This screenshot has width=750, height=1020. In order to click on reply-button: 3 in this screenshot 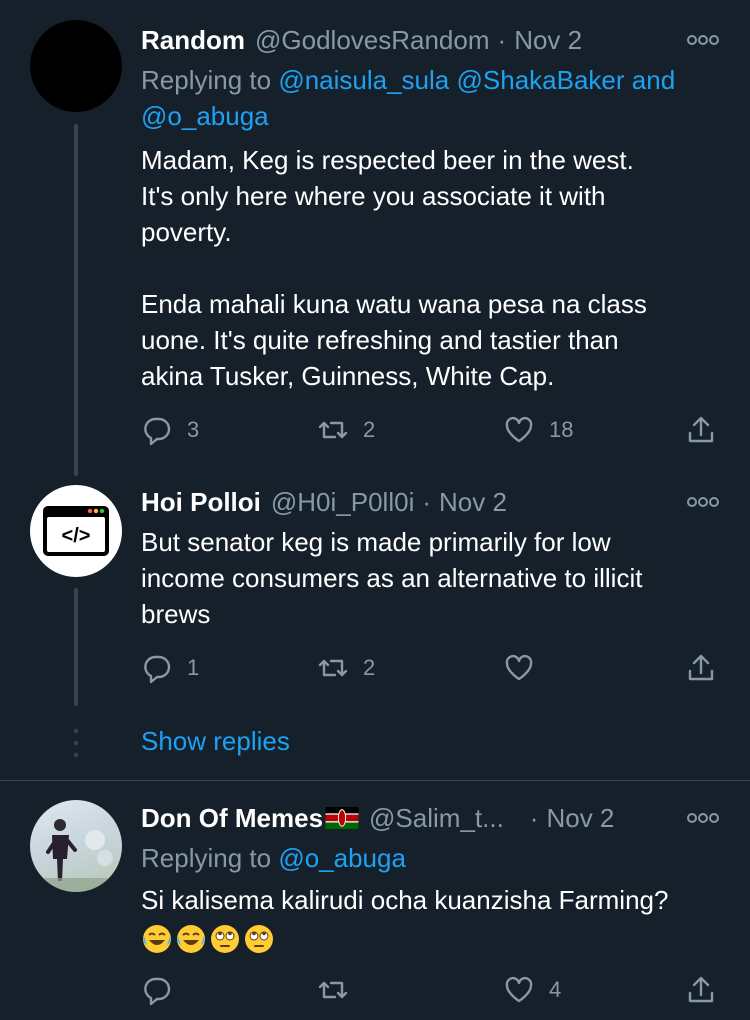, I will do `click(170, 430)`.